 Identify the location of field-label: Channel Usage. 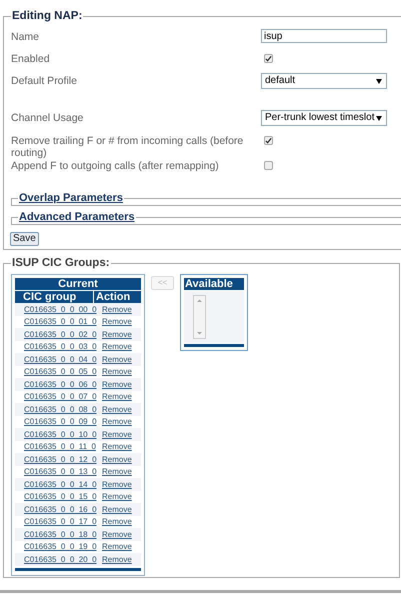
(47, 119).